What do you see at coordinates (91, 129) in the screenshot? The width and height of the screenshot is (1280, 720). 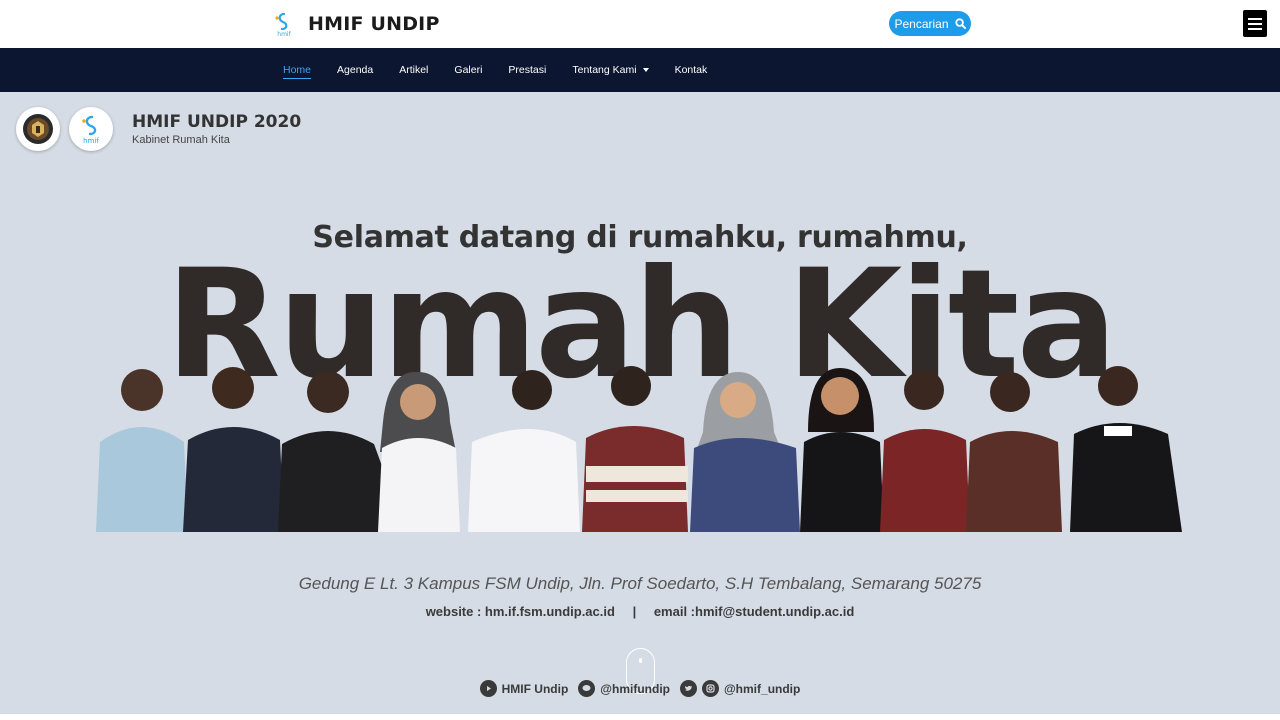 I see `hmif-badge-icon: hmif` at bounding box center [91, 129].